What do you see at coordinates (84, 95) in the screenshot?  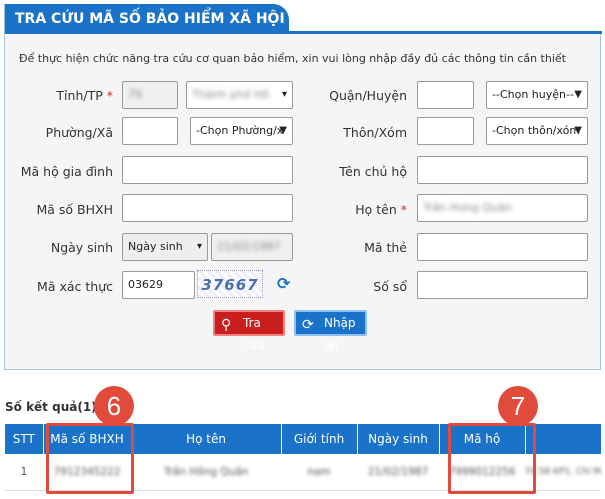 I see `province-label: Tỉnh/TP *` at bounding box center [84, 95].